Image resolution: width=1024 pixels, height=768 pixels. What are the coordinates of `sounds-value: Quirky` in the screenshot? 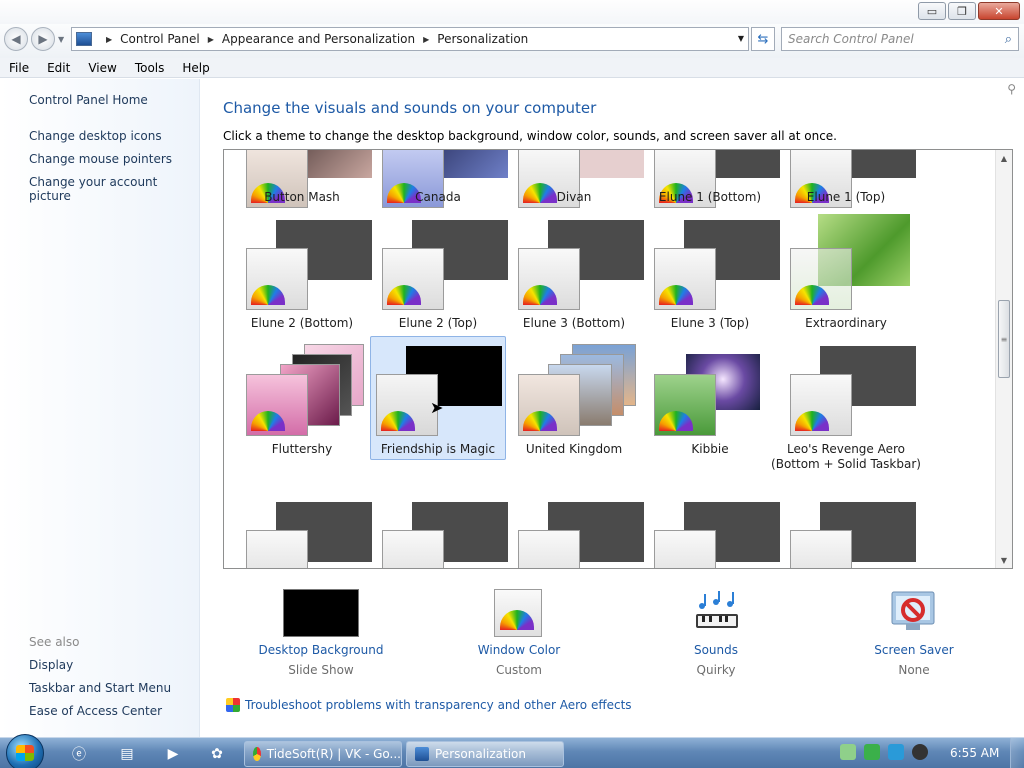 It's located at (716, 670).